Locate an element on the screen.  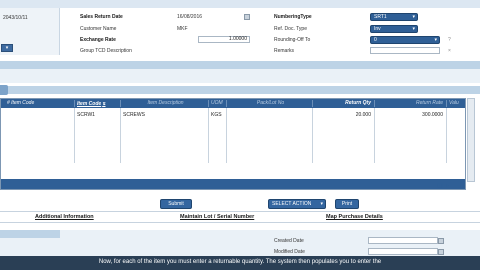
col-header-item-description: Item Description is located at coordinates (165, 103).